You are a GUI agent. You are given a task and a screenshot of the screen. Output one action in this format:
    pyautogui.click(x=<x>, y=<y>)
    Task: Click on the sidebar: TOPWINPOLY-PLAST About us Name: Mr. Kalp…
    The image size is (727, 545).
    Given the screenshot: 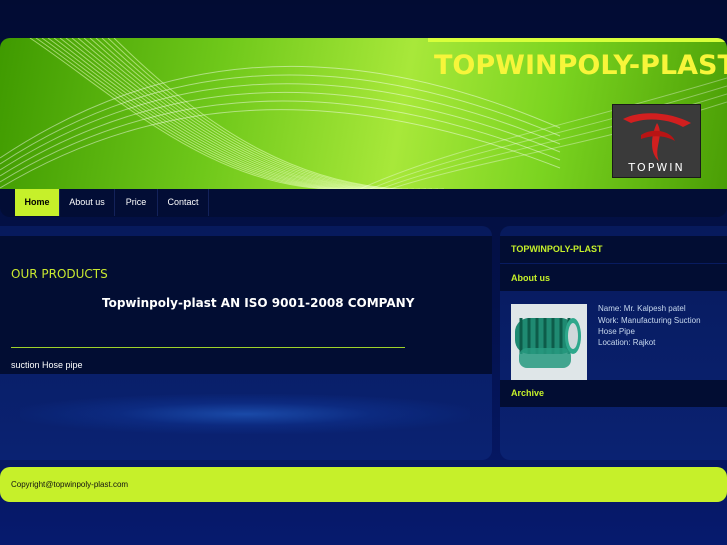 What is the action you would take?
    pyautogui.click(x=613, y=343)
    